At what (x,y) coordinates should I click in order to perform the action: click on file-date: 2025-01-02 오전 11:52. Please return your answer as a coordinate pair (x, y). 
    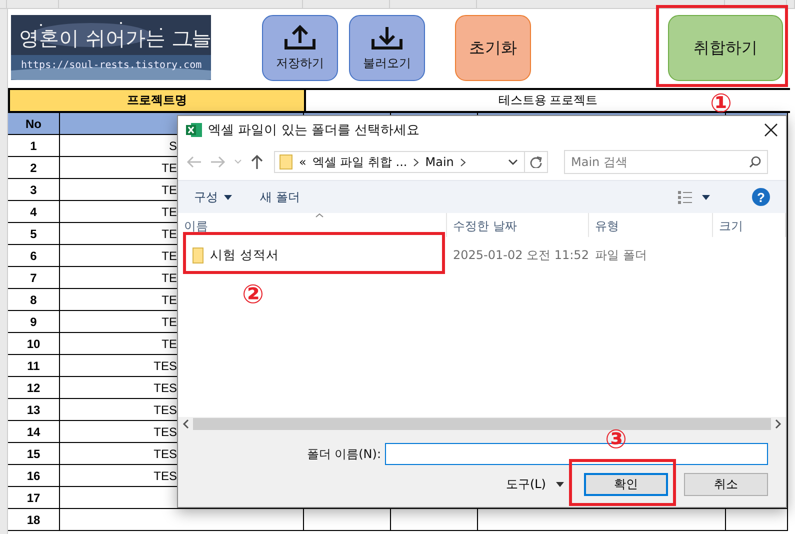
    Looking at the image, I should click on (520, 255).